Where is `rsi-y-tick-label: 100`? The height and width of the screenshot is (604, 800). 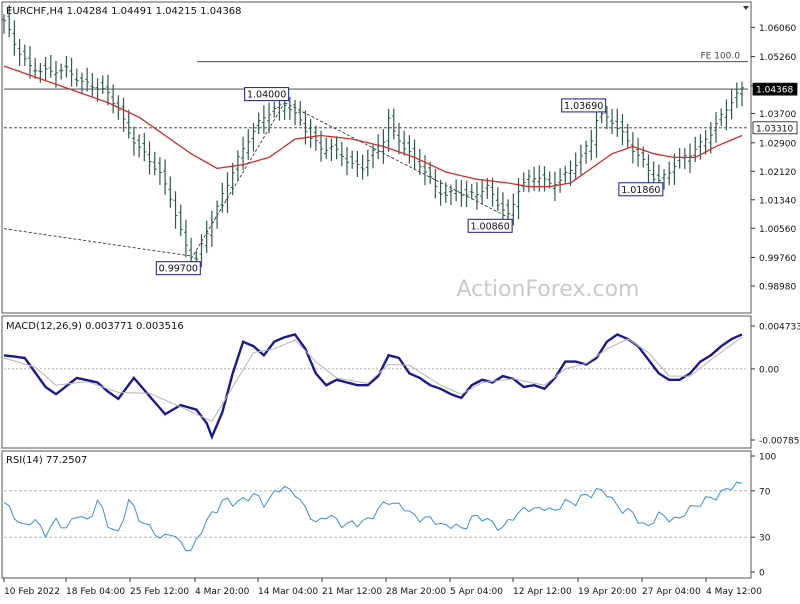
rsi-y-tick-label: 100 is located at coordinates (767, 458).